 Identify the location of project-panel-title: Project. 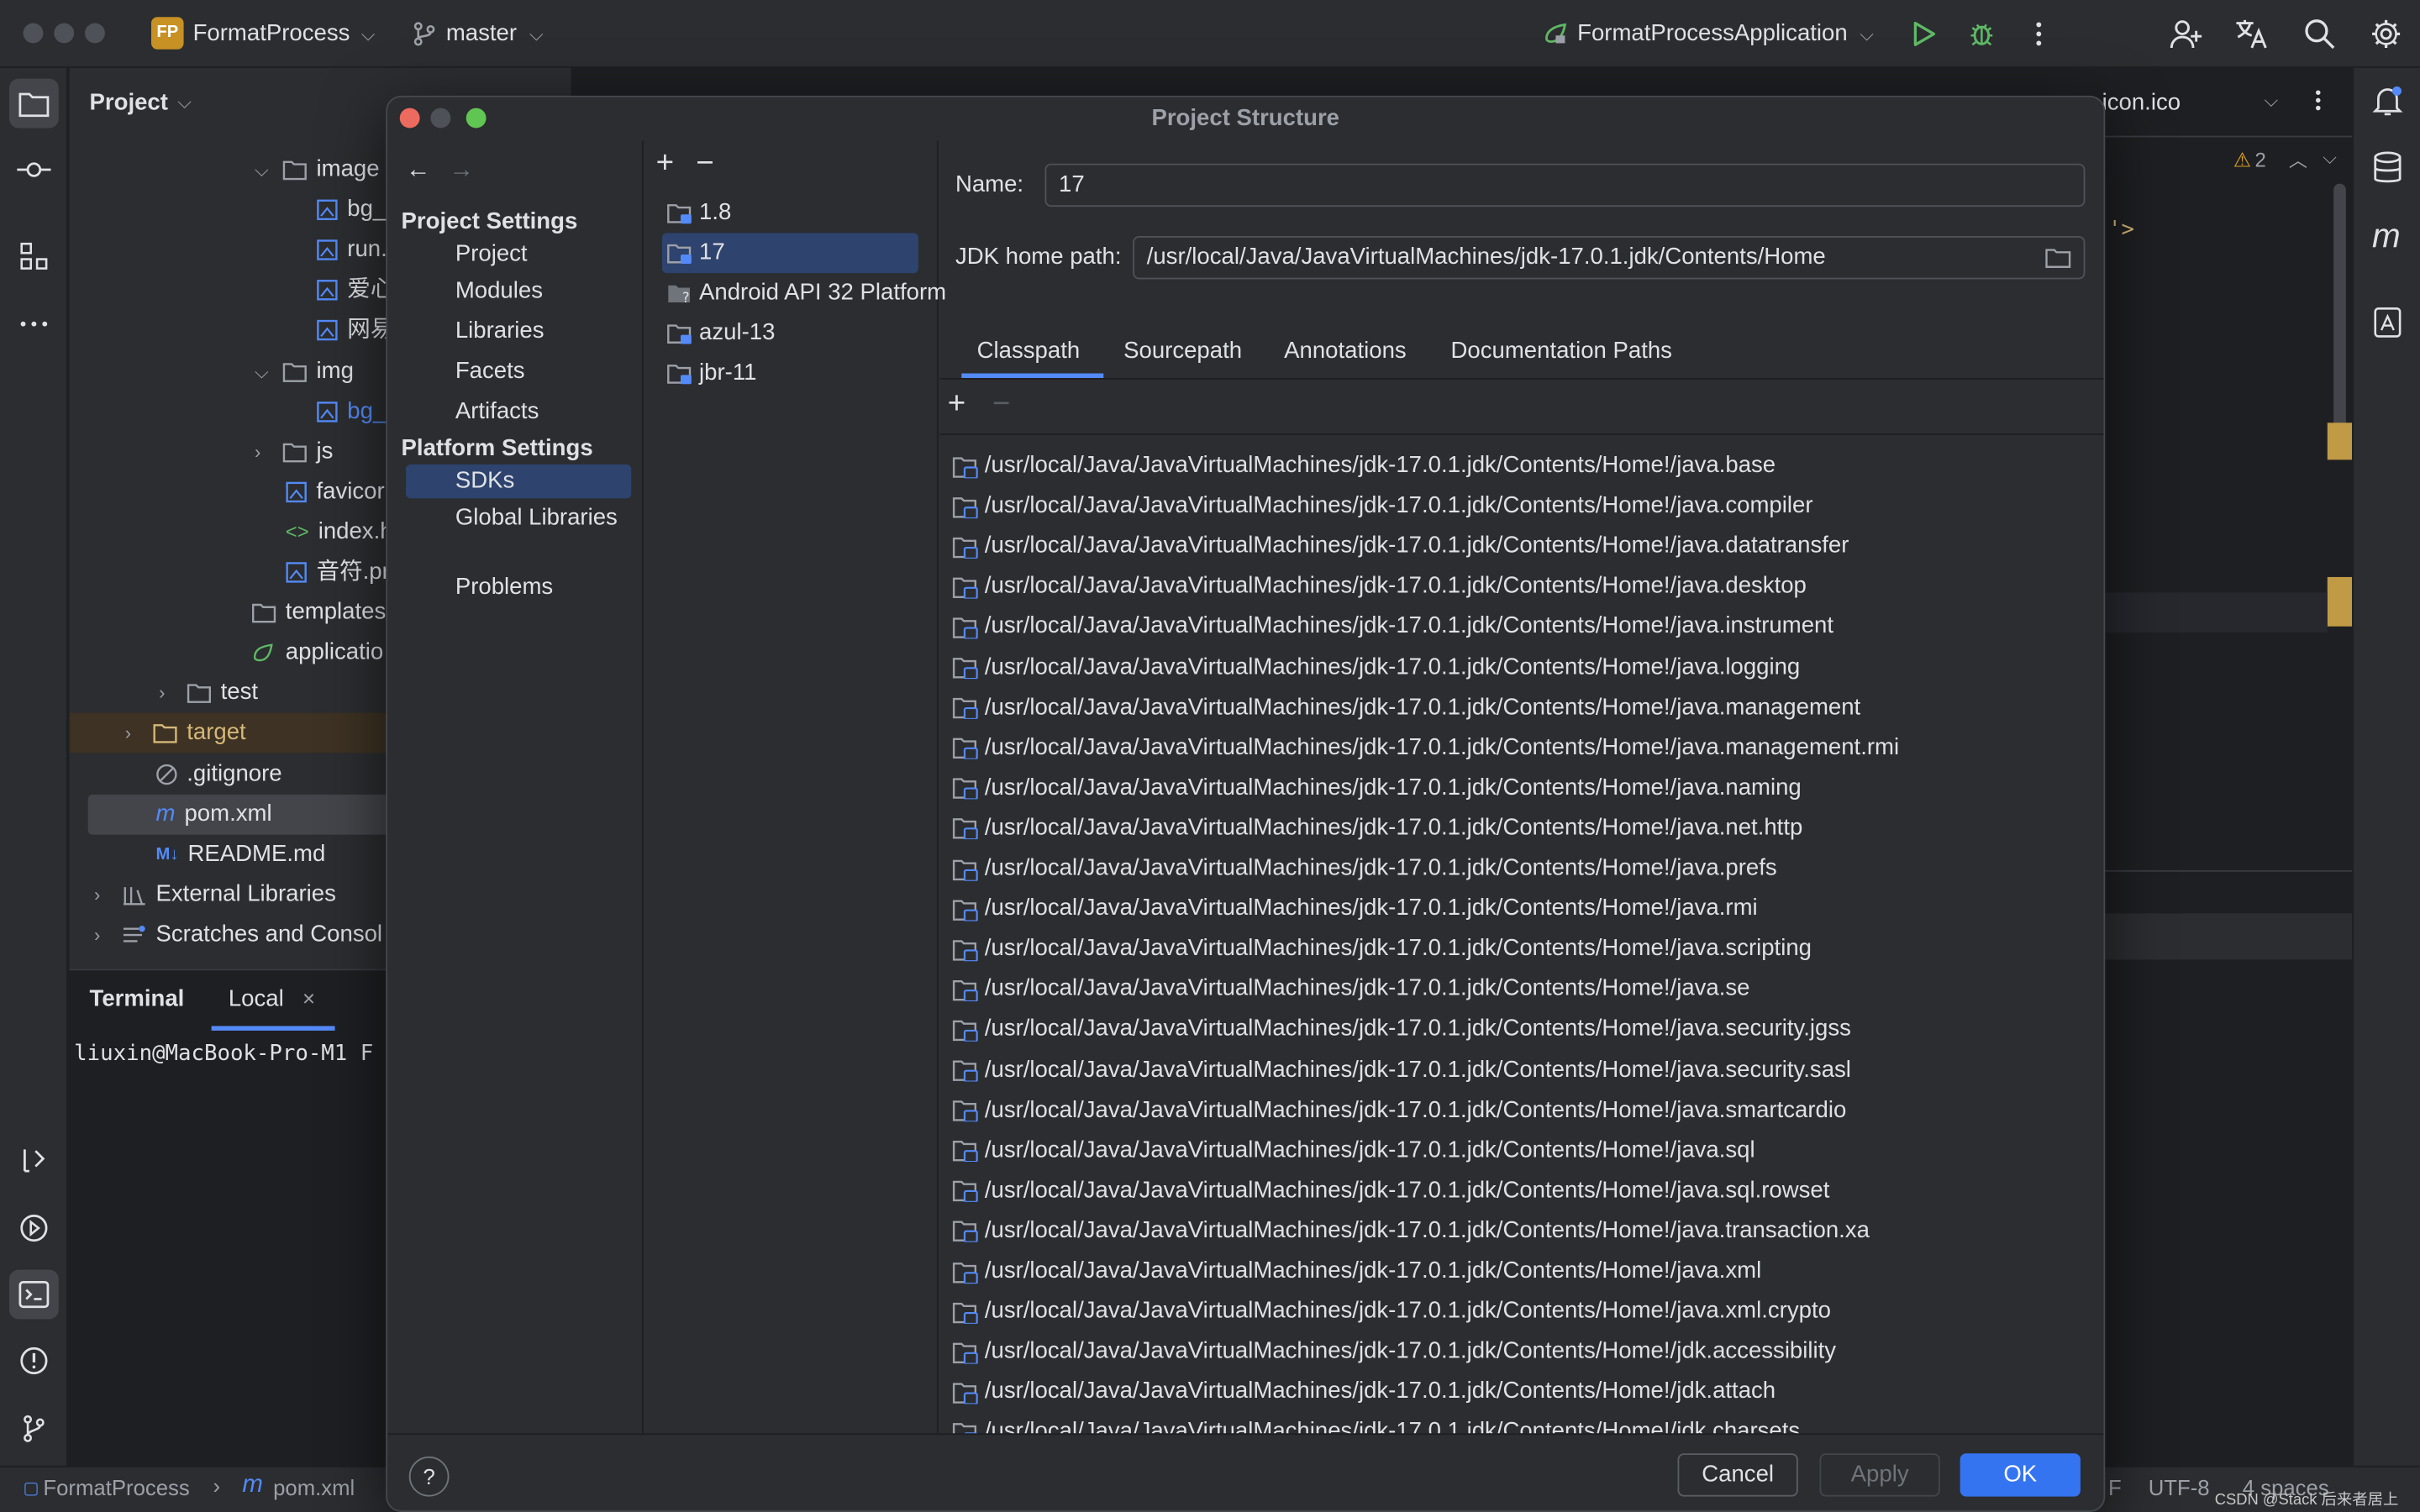
(129, 103).